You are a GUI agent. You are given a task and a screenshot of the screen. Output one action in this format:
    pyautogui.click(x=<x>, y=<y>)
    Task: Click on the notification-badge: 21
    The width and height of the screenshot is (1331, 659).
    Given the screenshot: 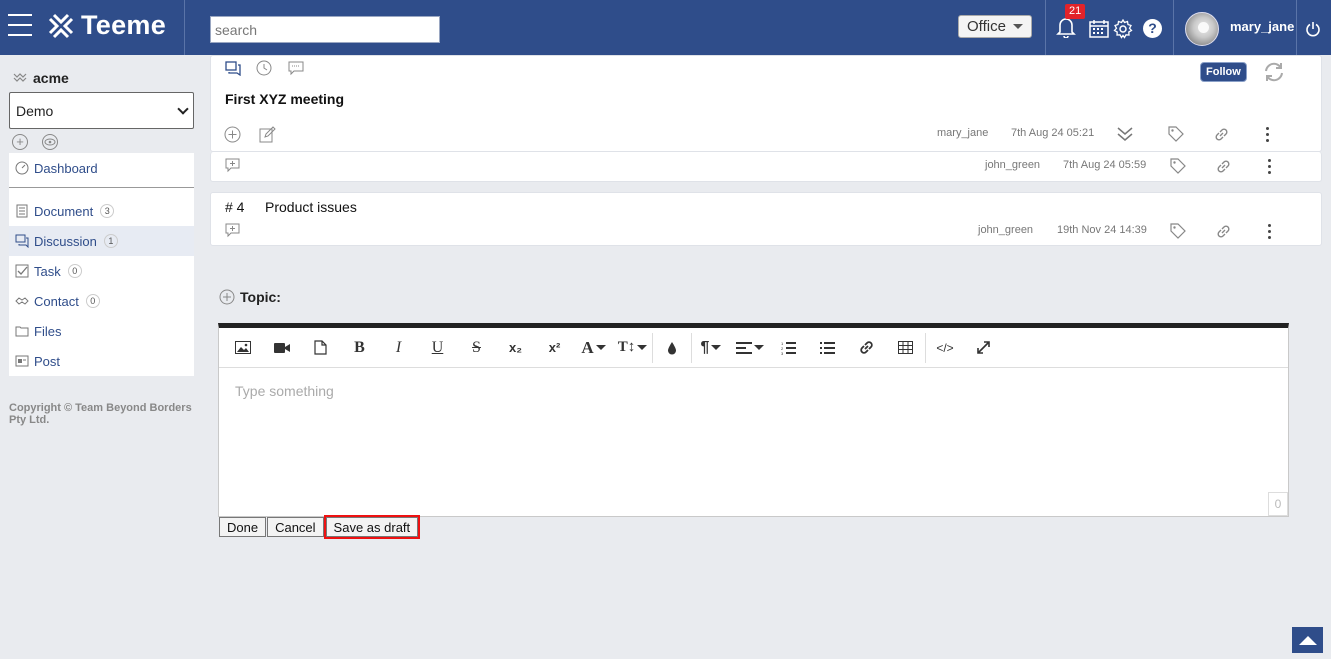 What is the action you would take?
    pyautogui.click(x=1075, y=11)
    